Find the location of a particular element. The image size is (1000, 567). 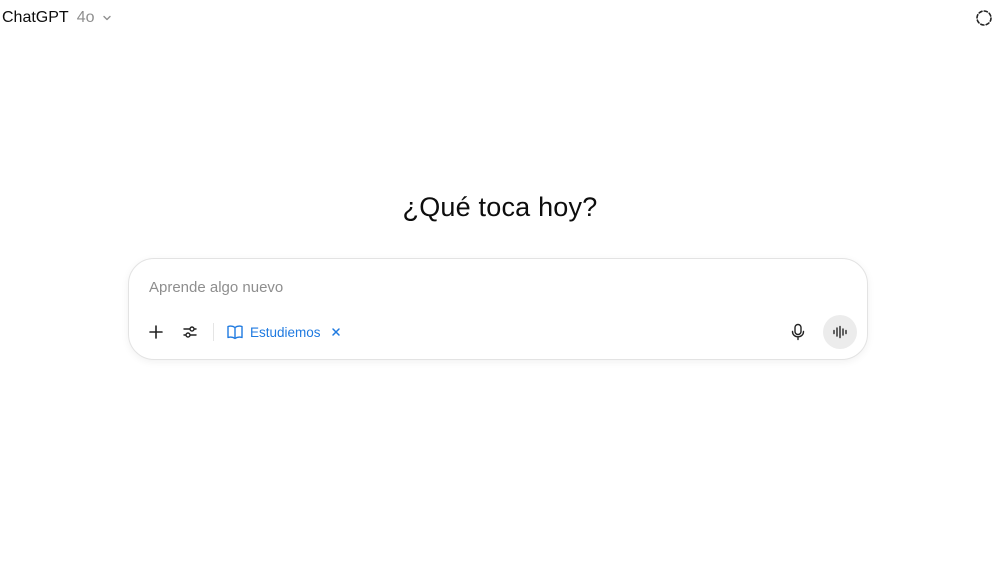

voice-waveform-icon is located at coordinates (840, 332).